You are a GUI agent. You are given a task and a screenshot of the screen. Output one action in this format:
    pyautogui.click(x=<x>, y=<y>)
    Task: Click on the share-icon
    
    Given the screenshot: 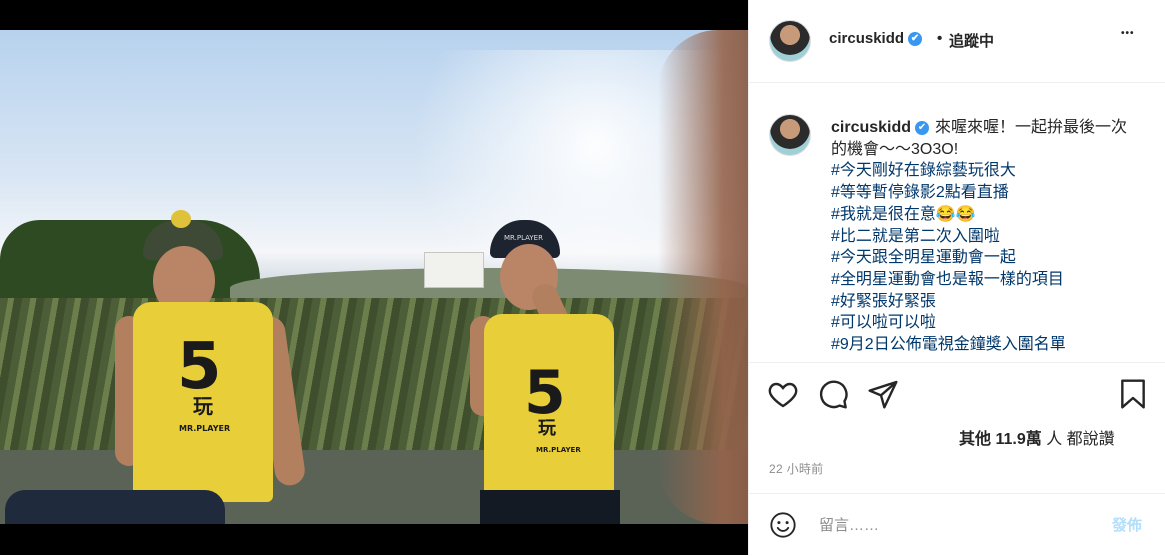 What is the action you would take?
    pyautogui.click(x=883, y=394)
    